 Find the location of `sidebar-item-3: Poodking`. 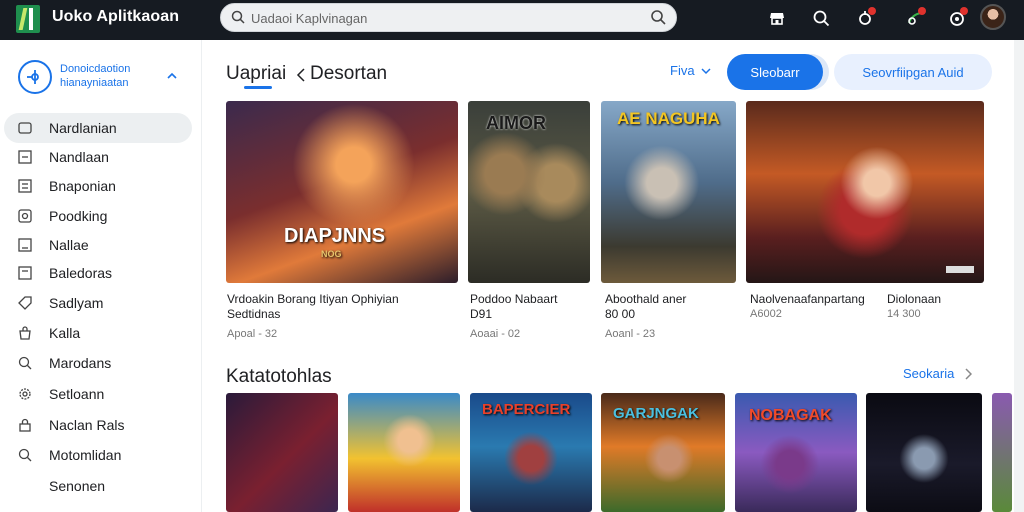

sidebar-item-3: Poodking is located at coordinates (98, 216).